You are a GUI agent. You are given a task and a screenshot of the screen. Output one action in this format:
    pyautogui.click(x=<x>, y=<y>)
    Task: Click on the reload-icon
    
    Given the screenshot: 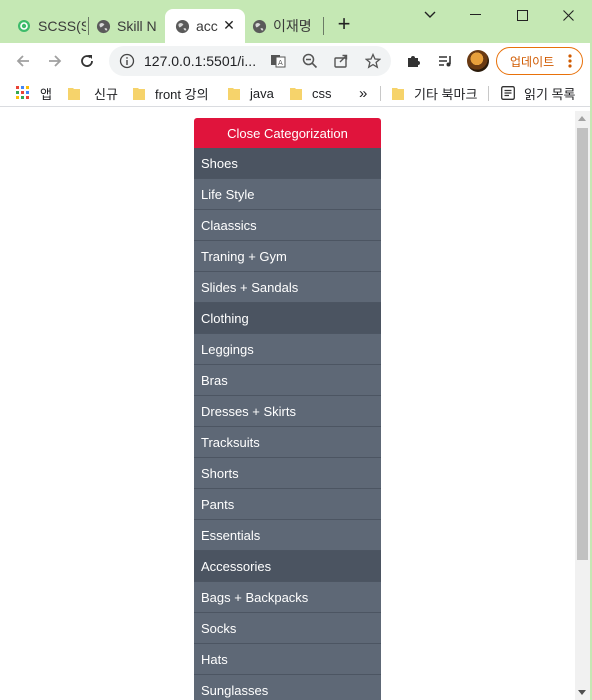 What is the action you would take?
    pyautogui.click(x=87, y=61)
    